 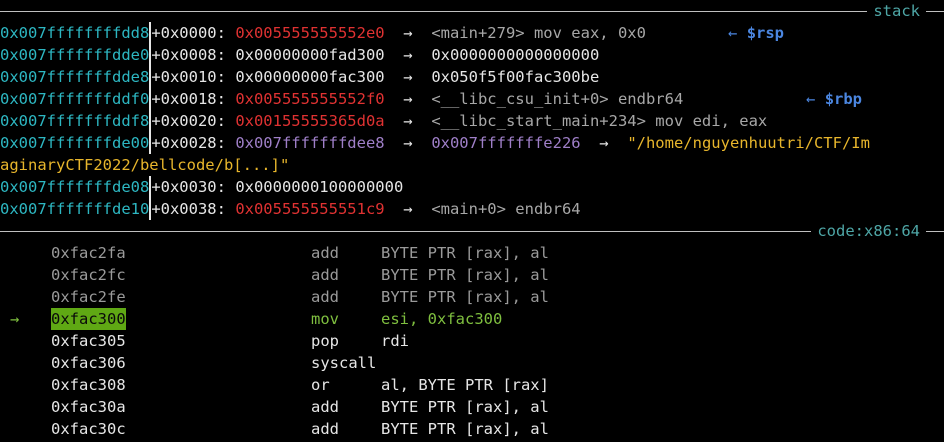 What do you see at coordinates (310, 99) in the screenshot?
I see `stack-value: 0x005555555552f0` at bounding box center [310, 99].